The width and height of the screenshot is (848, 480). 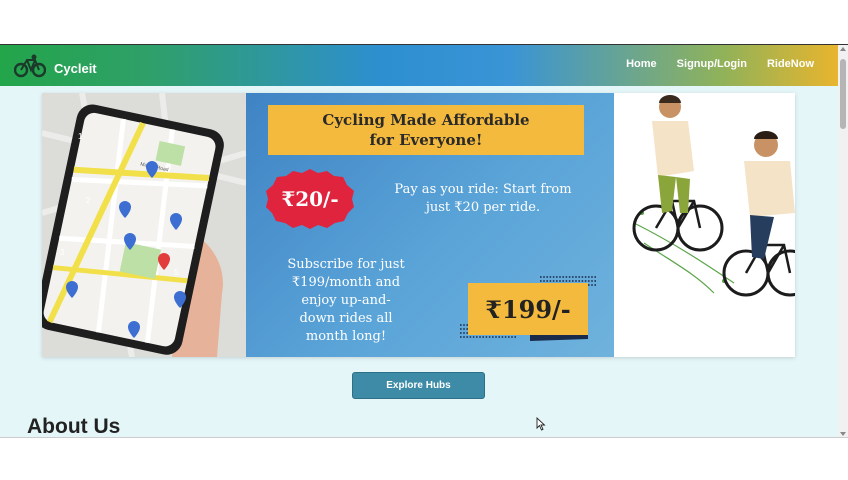 What do you see at coordinates (426, 120) in the screenshot?
I see `offer-title-line1: Cycling Made Affordable` at bounding box center [426, 120].